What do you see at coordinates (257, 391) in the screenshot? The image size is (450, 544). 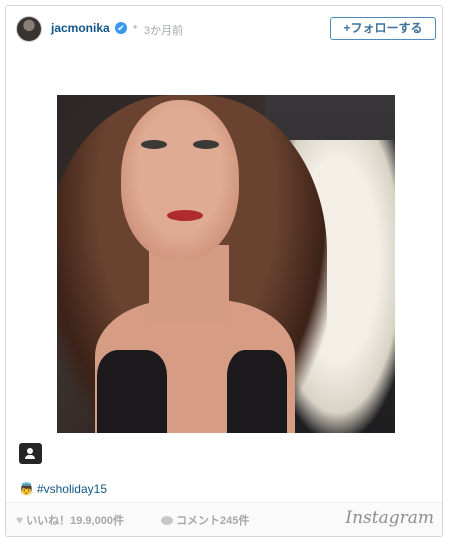 I see `photo-lingerie-right` at bounding box center [257, 391].